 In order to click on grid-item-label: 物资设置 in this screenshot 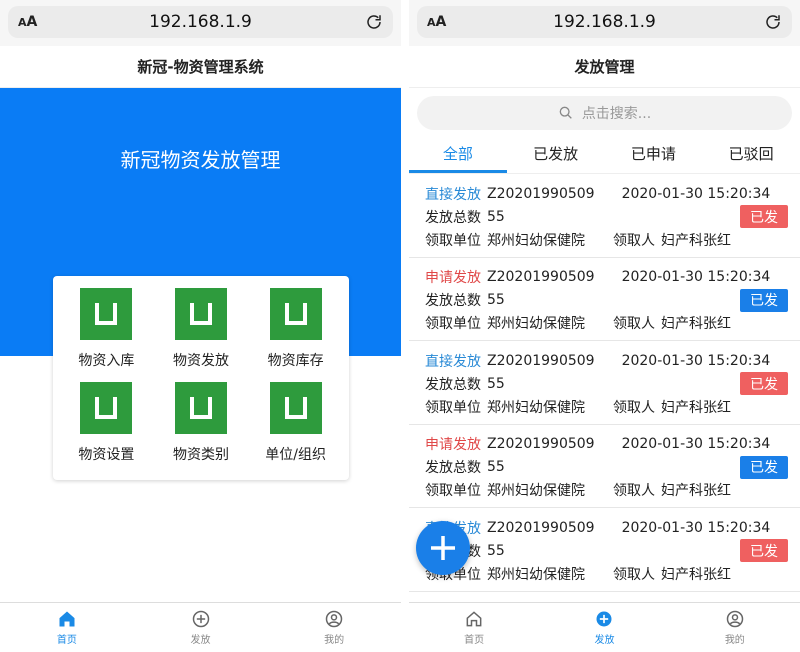, I will do `click(106, 455)`.